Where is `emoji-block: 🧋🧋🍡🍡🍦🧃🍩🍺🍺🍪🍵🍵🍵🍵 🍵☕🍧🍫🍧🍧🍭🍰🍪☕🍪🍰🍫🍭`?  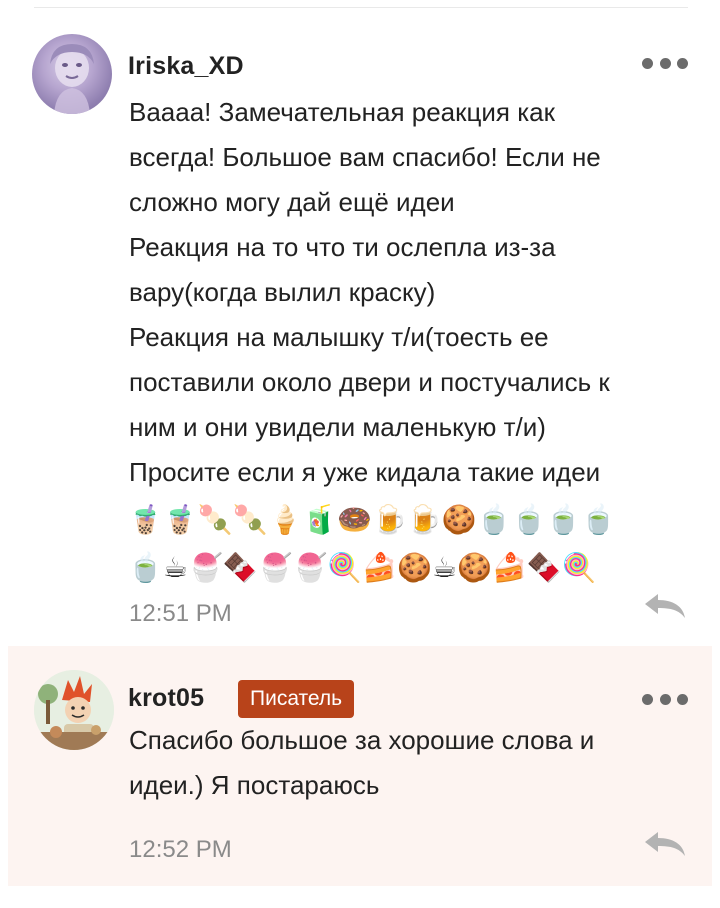
emoji-block: 🧋🧋🍡🍡🍦🧃🍩🍺🍺🍪🍵🍵🍵🍵 🍵☕🍧🍫🍧🍧🍭🍰🍪☕🍪🍰🍫🍭 is located at coordinates (408, 544).